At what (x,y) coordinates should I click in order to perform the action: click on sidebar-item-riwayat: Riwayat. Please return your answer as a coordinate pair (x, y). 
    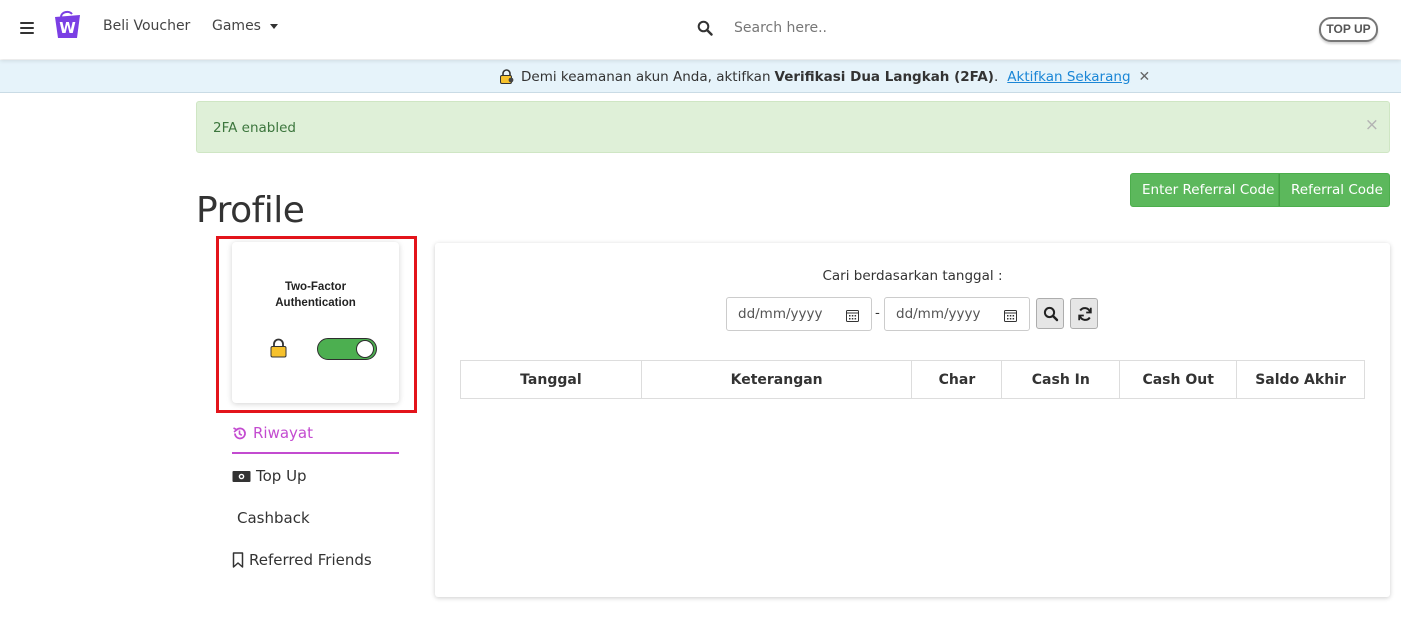
    Looking at the image, I should click on (272, 433).